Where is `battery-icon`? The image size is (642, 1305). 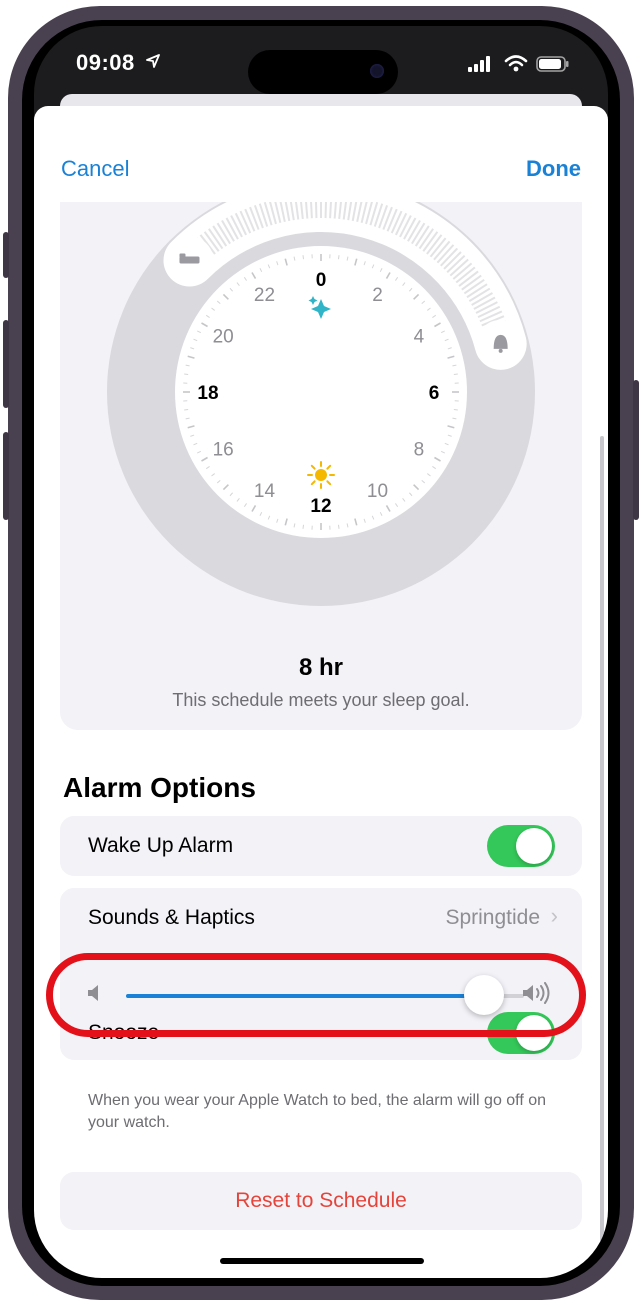
battery-icon is located at coordinates (552, 64).